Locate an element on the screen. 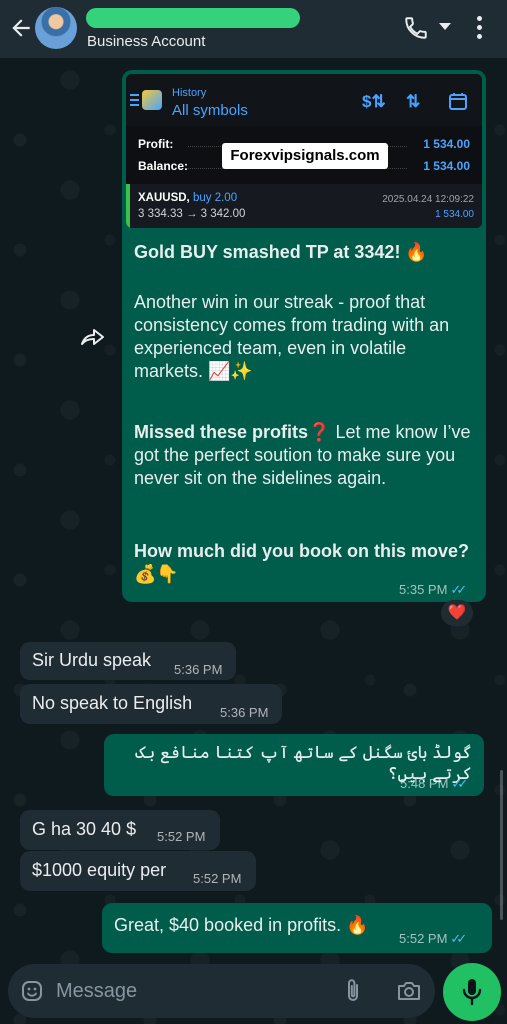 Image resolution: width=507 pixels, height=1024 pixels. dollar-sort-icon: $⇅ is located at coordinates (374, 101).